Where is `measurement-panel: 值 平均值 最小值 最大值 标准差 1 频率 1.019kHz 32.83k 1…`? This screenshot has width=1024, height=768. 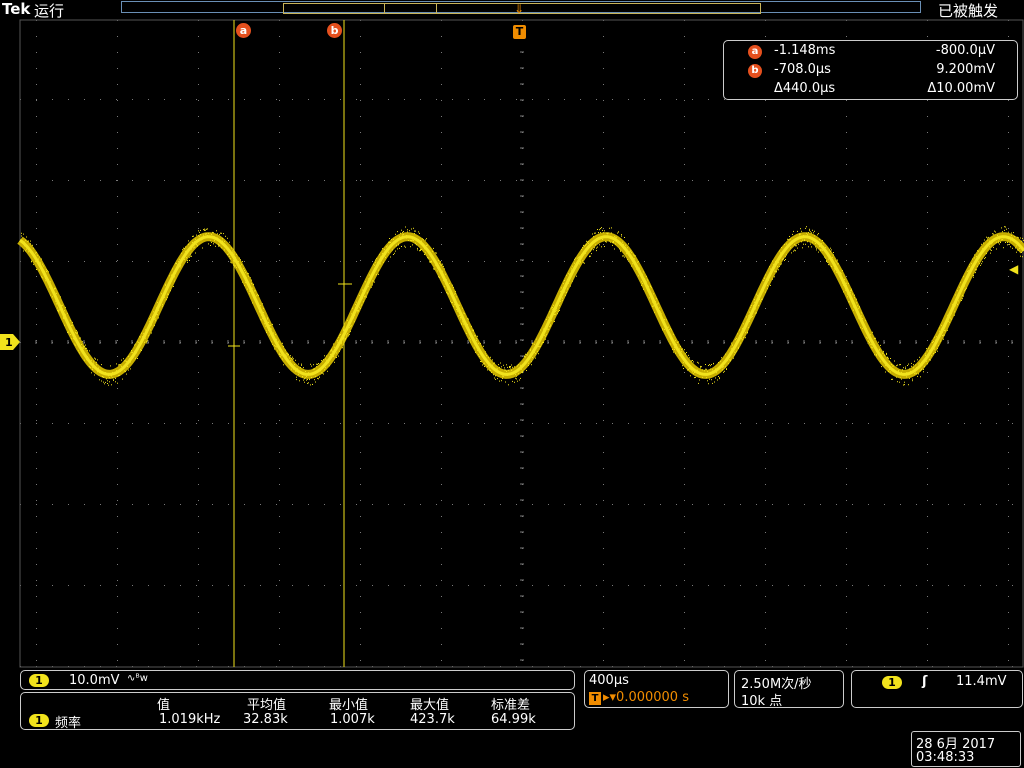 measurement-panel: 值 平均值 最小值 最大值 标准差 1 频率 1.019kHz 32.83k 1… is located at coordinates (297, 711).